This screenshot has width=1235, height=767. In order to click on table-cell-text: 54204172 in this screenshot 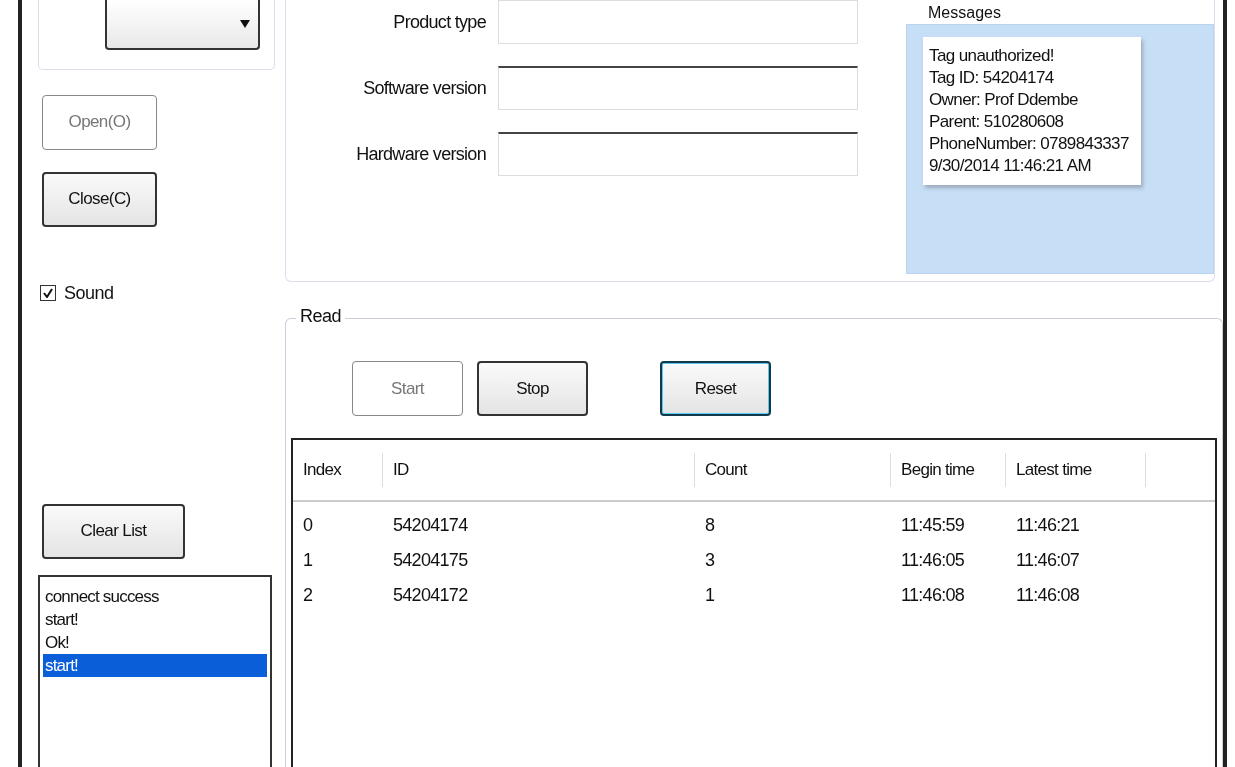, I will do `click(430, 595)`.